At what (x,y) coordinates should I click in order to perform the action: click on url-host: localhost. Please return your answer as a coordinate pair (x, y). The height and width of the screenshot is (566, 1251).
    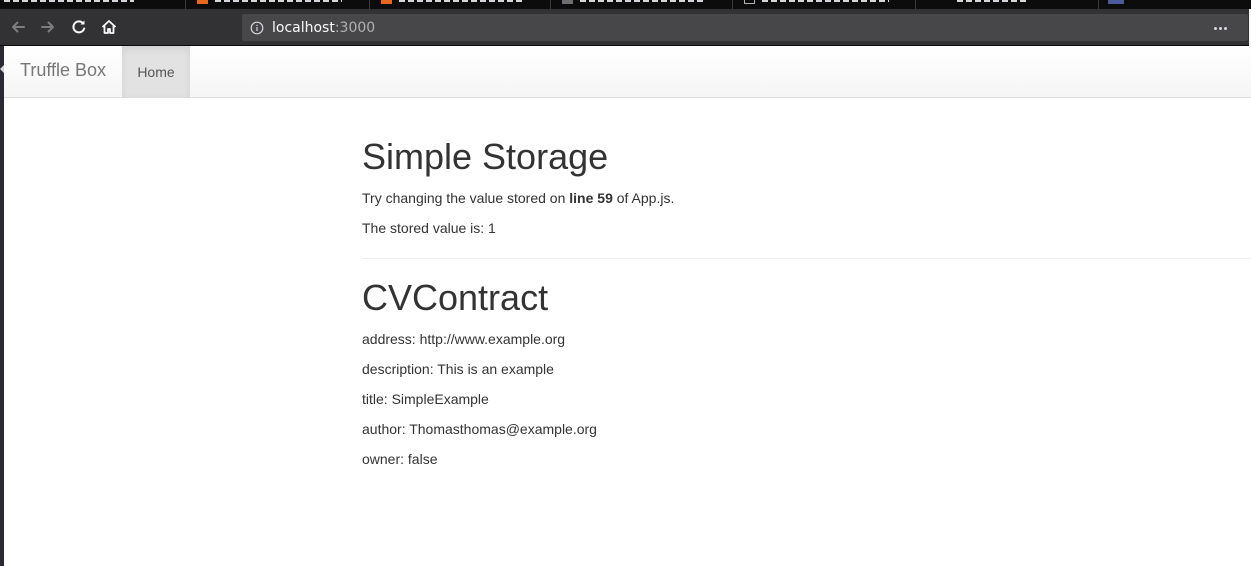
    Looking at the image, I should click on (303, 27).